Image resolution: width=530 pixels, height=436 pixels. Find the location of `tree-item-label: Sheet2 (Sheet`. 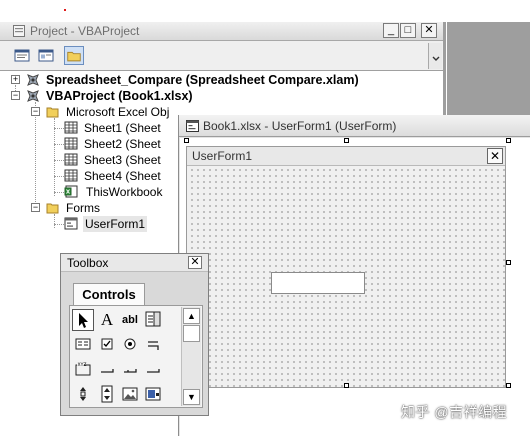

tree-item-label: Sheet2 (Sheet is located at coordinates (122, 144).